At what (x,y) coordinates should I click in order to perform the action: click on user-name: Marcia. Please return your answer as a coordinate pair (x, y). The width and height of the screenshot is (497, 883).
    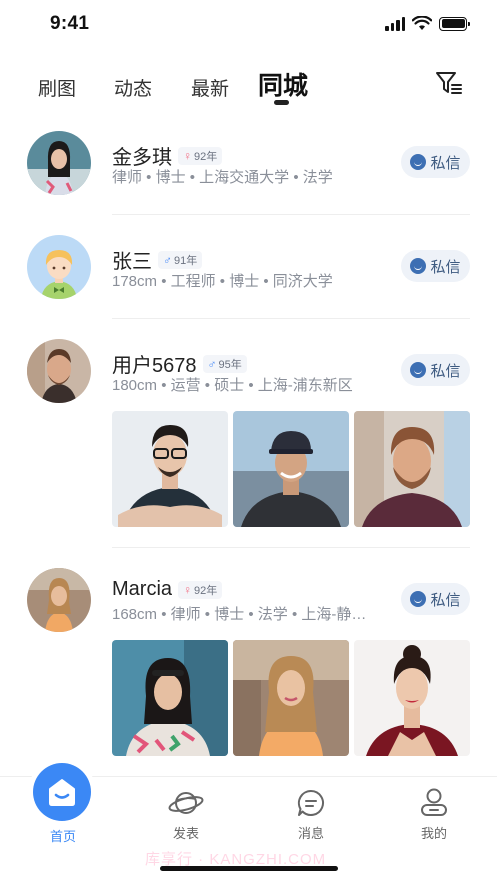
    Looking at the image, I should click on (142, 589).